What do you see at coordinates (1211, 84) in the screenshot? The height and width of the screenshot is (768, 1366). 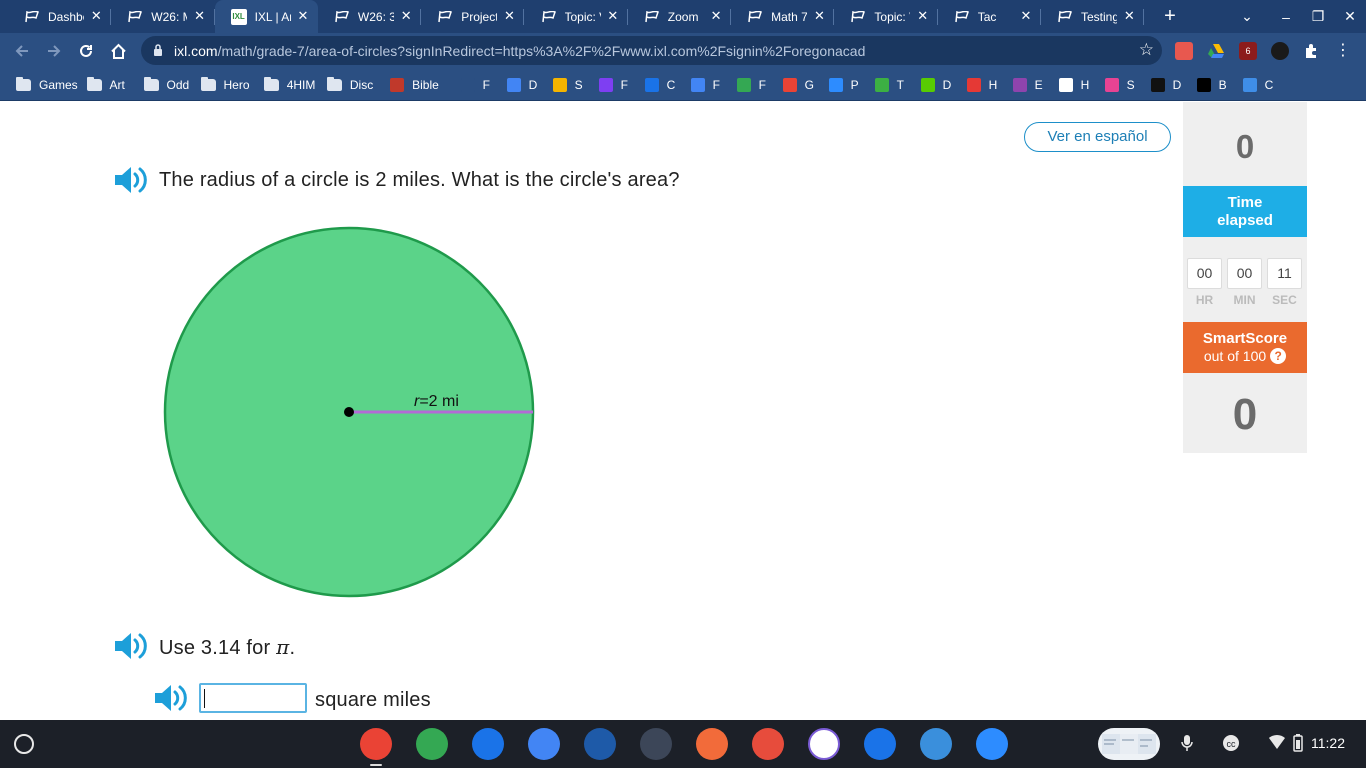 I see `bookmark-link: B` at bounding box center [1211, 84].